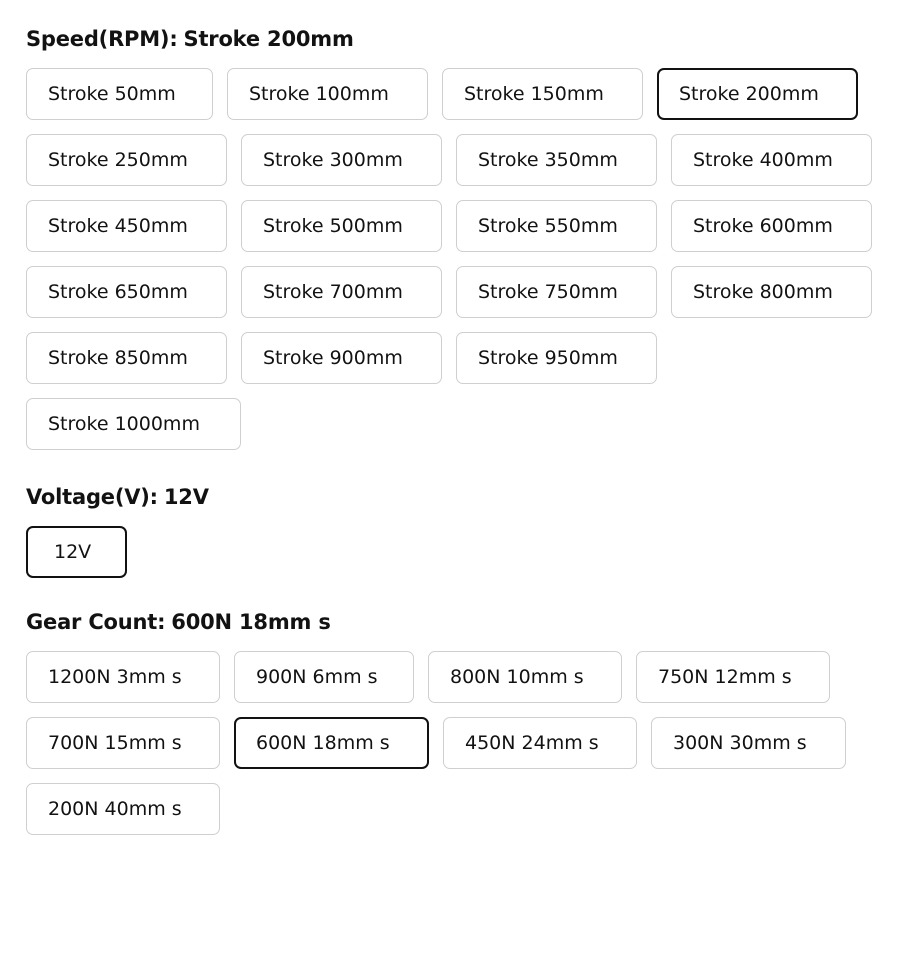 The height and width of the screenshot is (955, 900). What do you see at coordinates (341, 358) in the screenshot?
I see `option-stroke-900mm: Stroke 900mm` at bounding box center [341, 358].